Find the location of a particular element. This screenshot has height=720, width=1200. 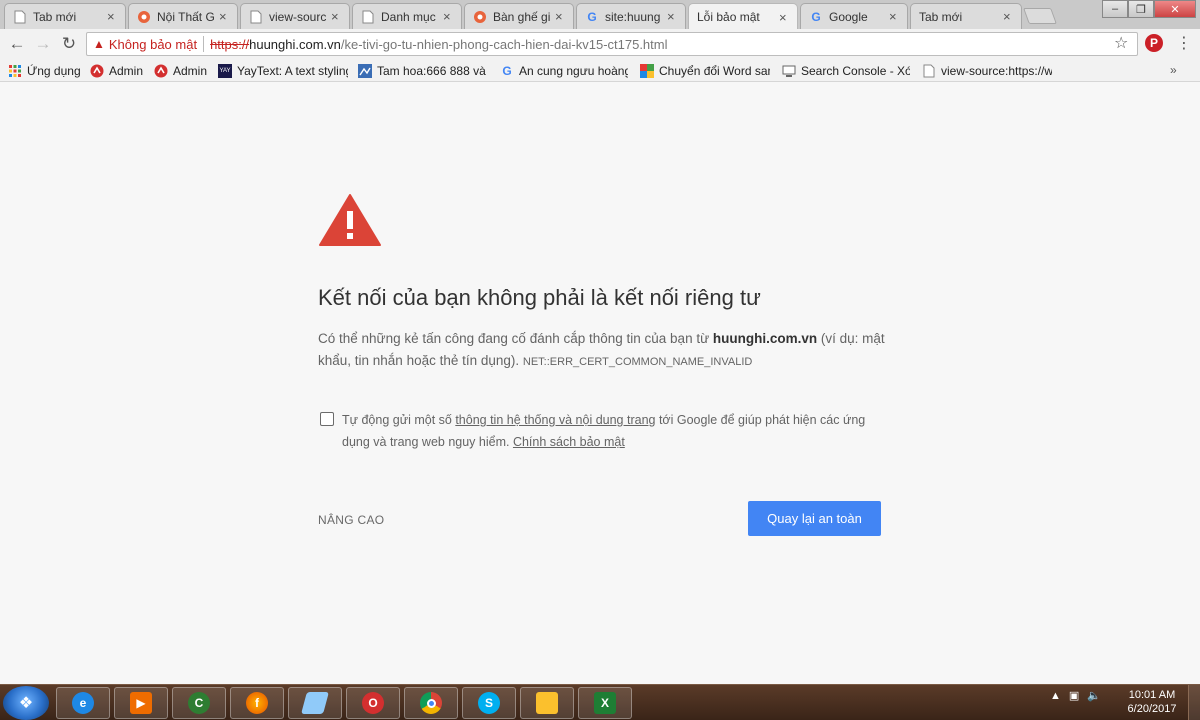

bookmark-admin-1: Admin is located at coordinates (120, 71).